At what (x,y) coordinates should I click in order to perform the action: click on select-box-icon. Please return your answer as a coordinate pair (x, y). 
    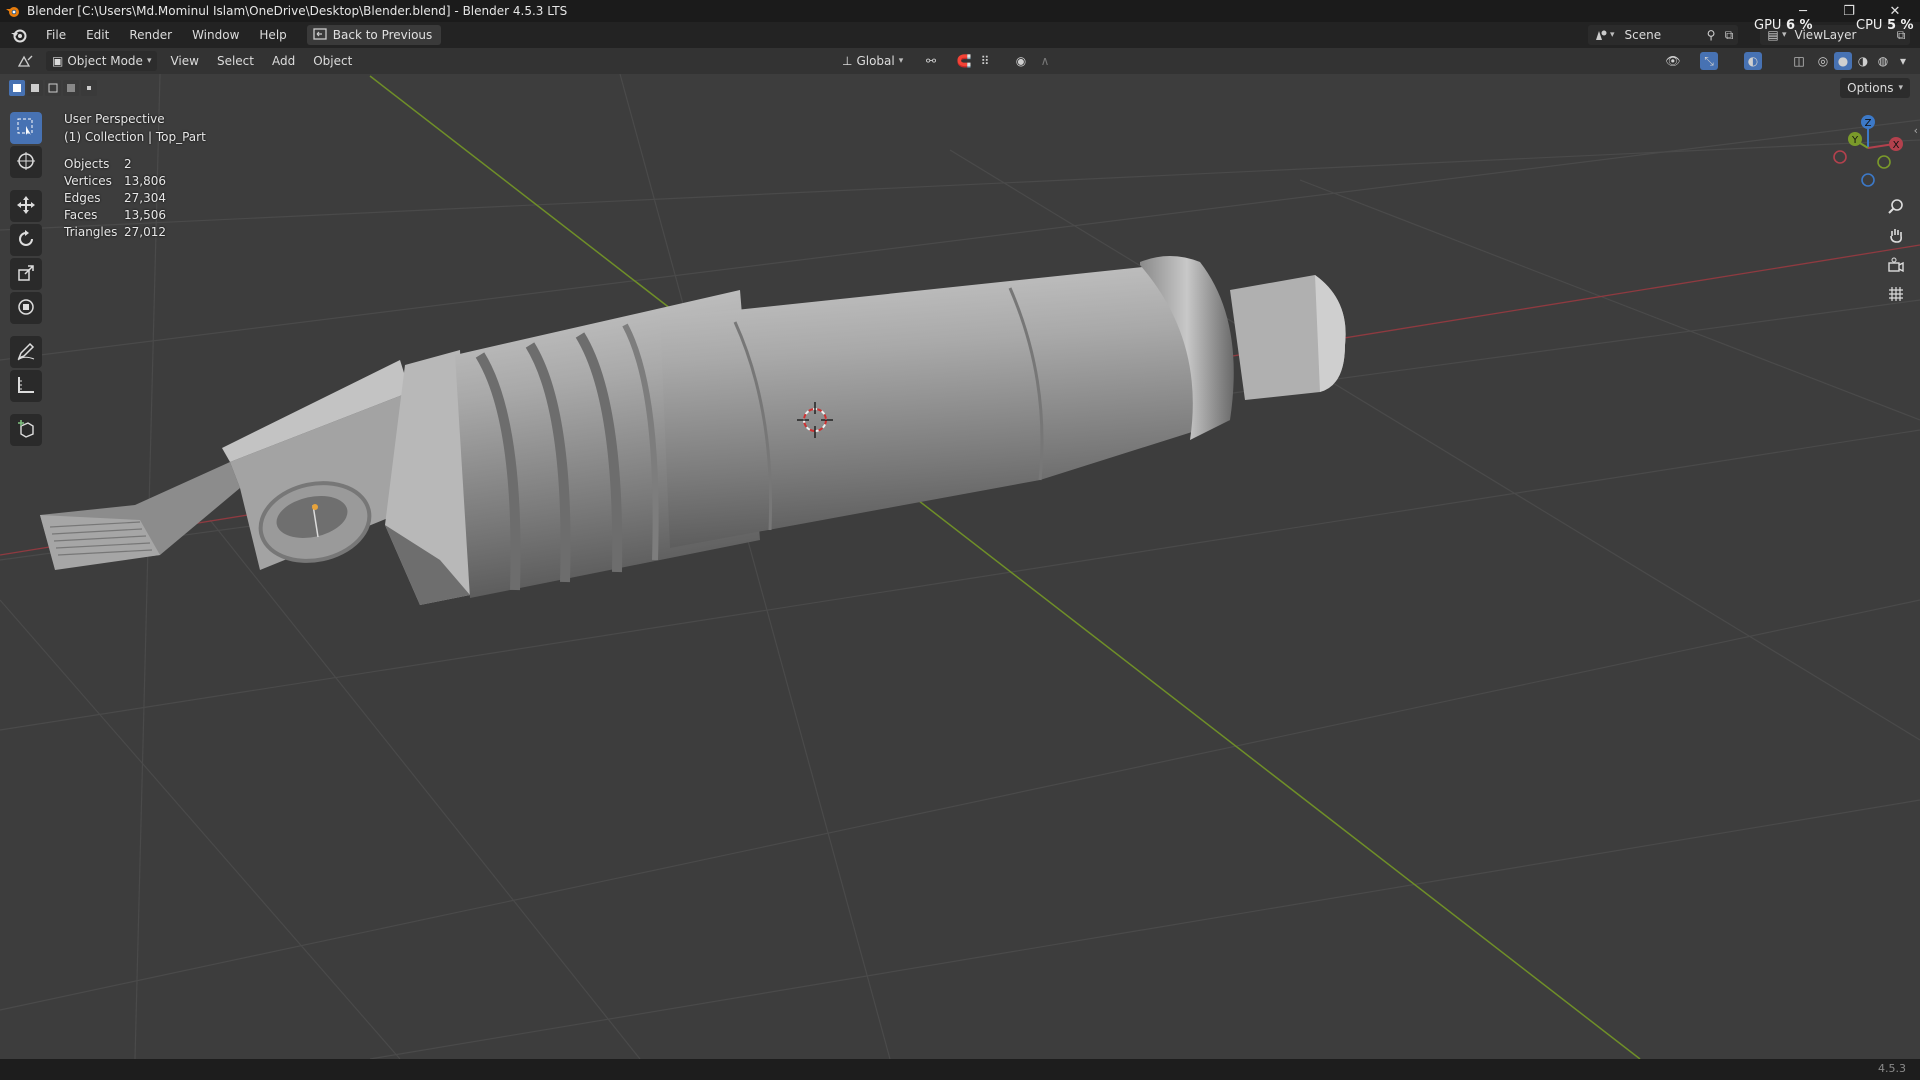
    Looking at the image, I should click on (26, 128).